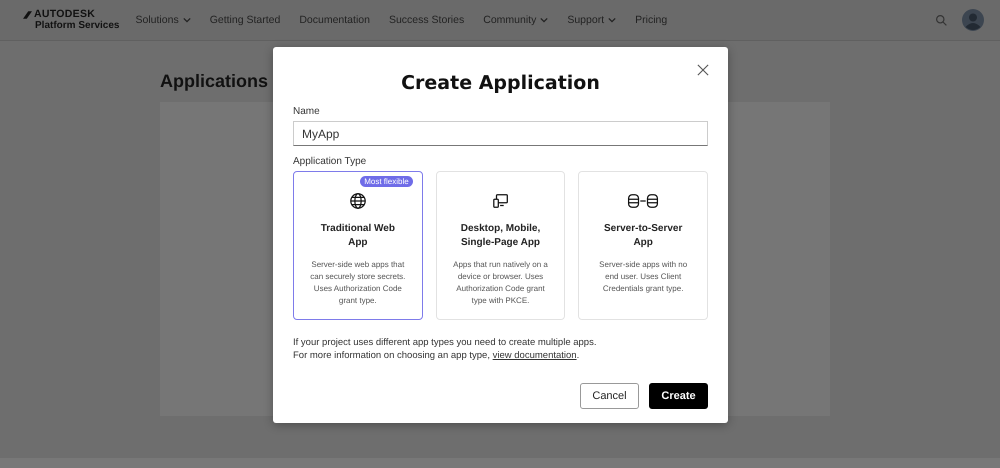 The image size is (1000, 468). What do you see at coordinates (591, 20) in the screenshot?
I see `nav-link: Support` at bounding box center [591, 20].